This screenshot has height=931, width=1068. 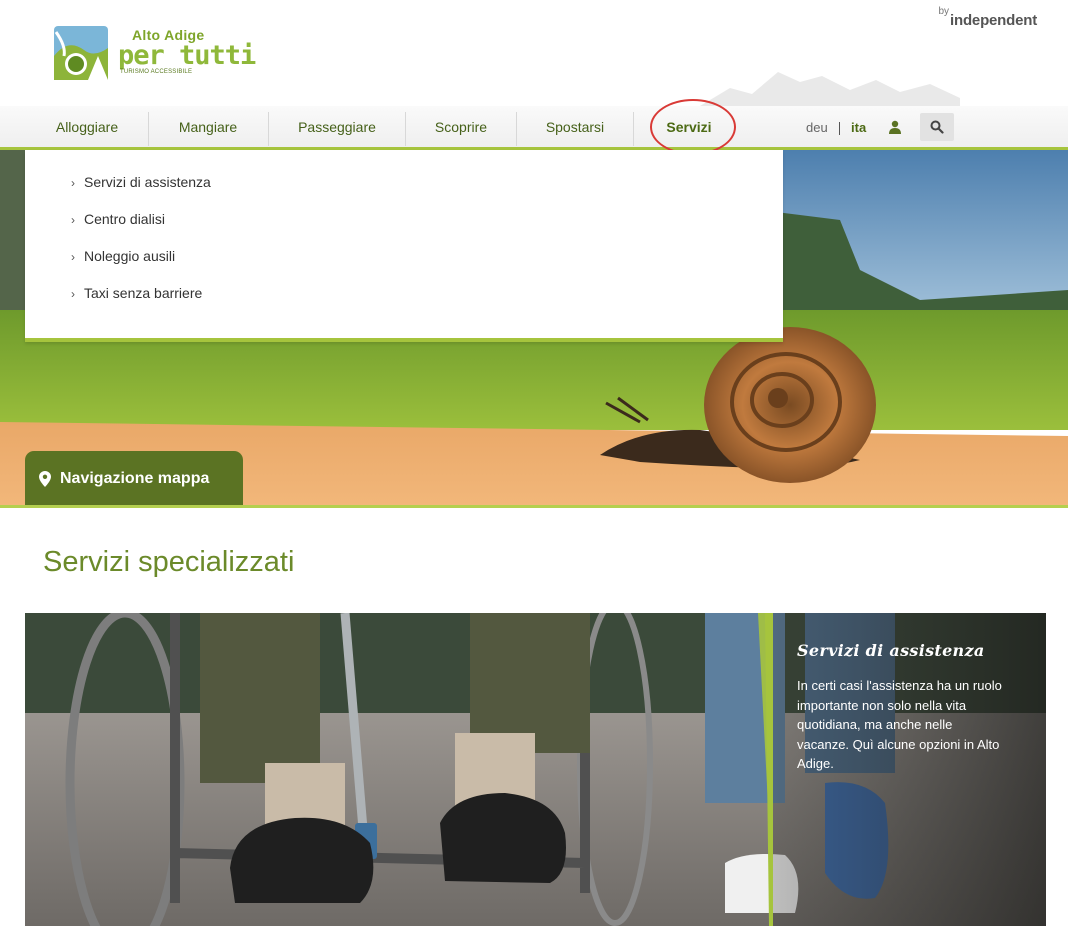 What do you see at coordinates (147, 182) in the screenshot?
I see `dropdown-item-label: Servizi di assistenza` at bounding box center [147, 182].